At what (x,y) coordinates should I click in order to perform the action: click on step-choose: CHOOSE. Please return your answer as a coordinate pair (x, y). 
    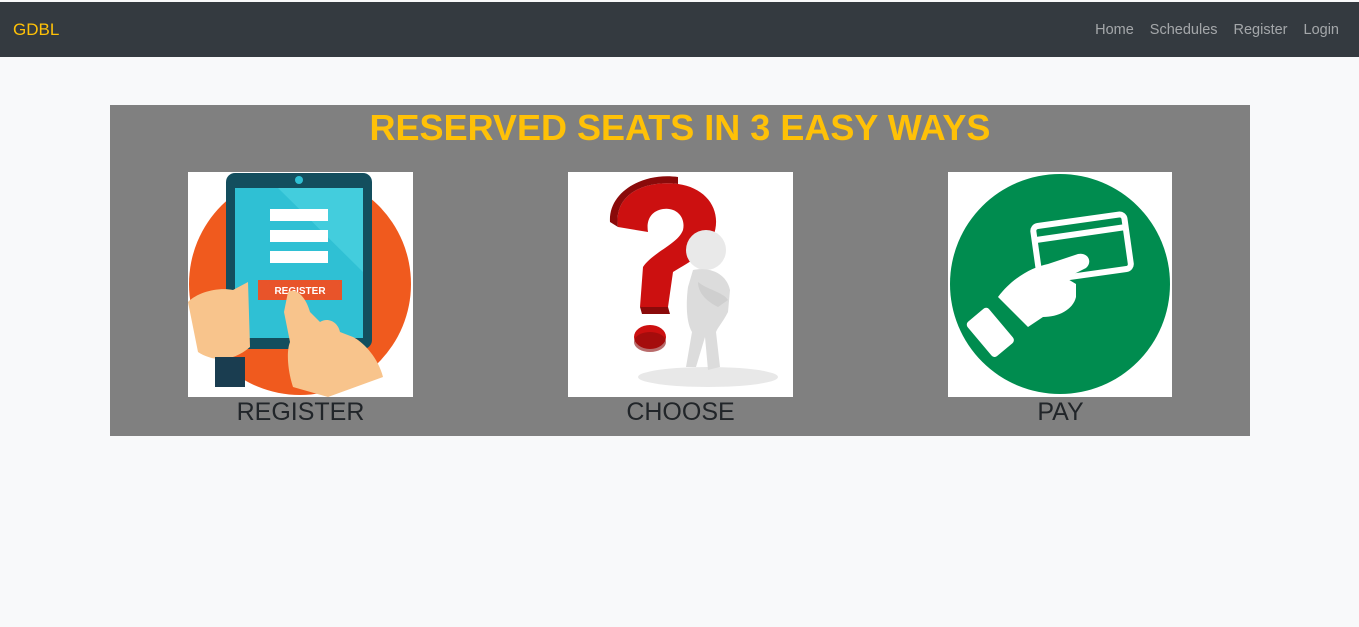
    Looking at the image, I should click on (680, 299).